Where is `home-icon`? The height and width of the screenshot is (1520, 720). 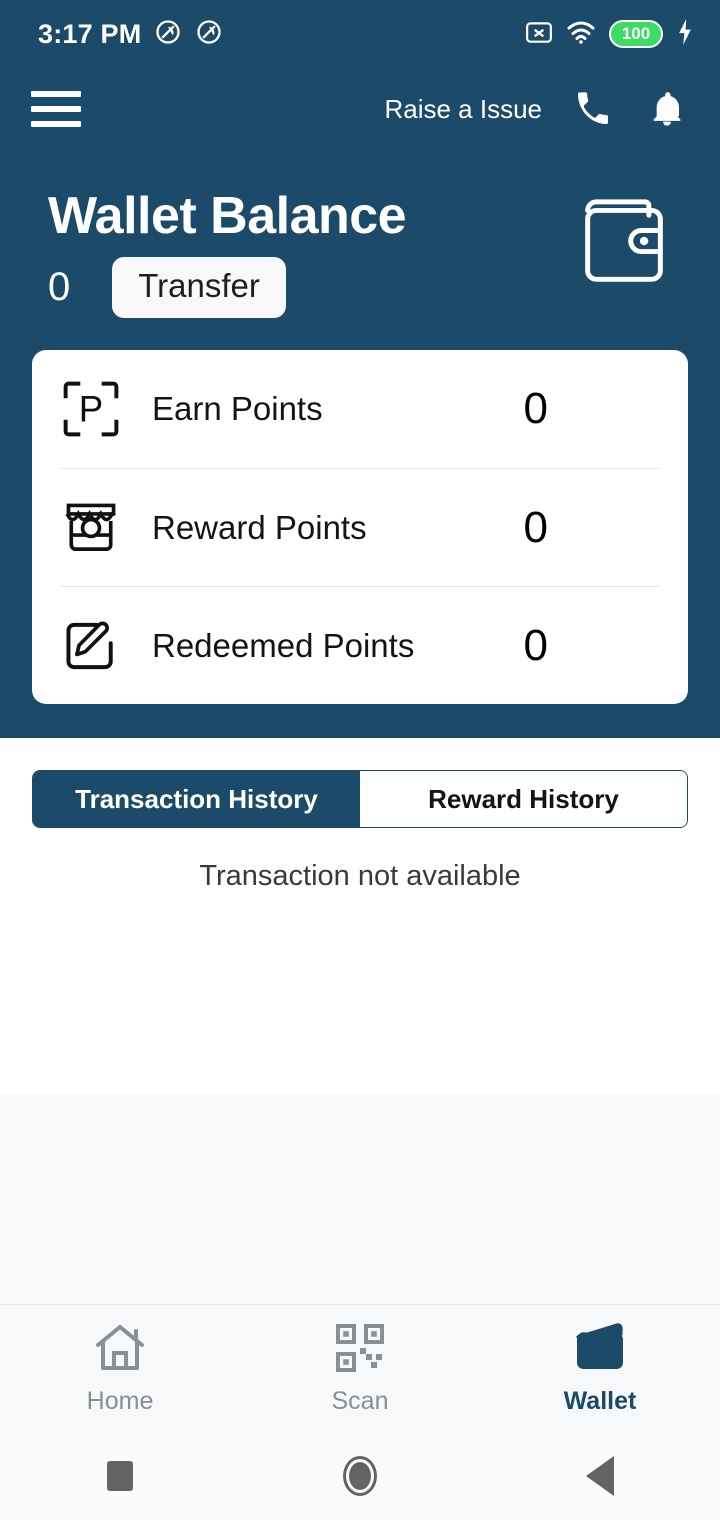 home-icon is located at coordinates (120, 1350).